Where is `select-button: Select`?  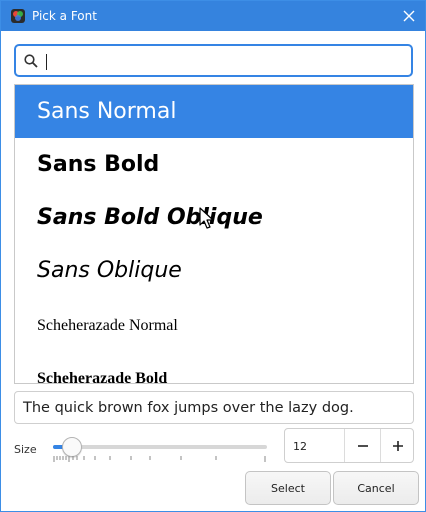 select-button: Select is located at coordinates (288, 488).